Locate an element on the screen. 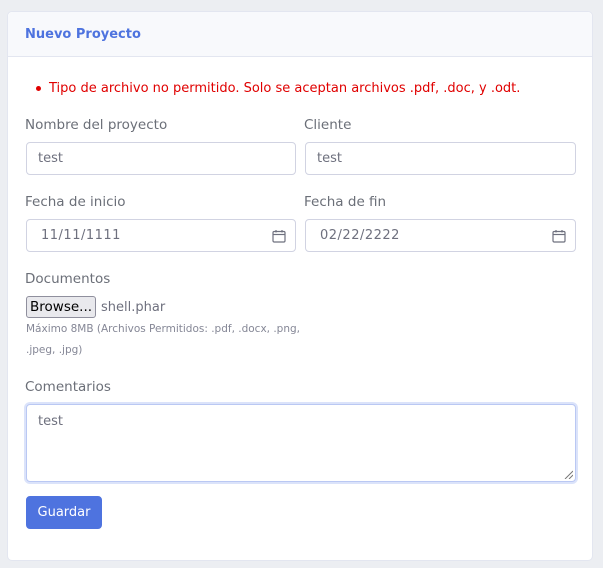  end-date-value: 02/22/2222 is located at coordinates (360, 235).